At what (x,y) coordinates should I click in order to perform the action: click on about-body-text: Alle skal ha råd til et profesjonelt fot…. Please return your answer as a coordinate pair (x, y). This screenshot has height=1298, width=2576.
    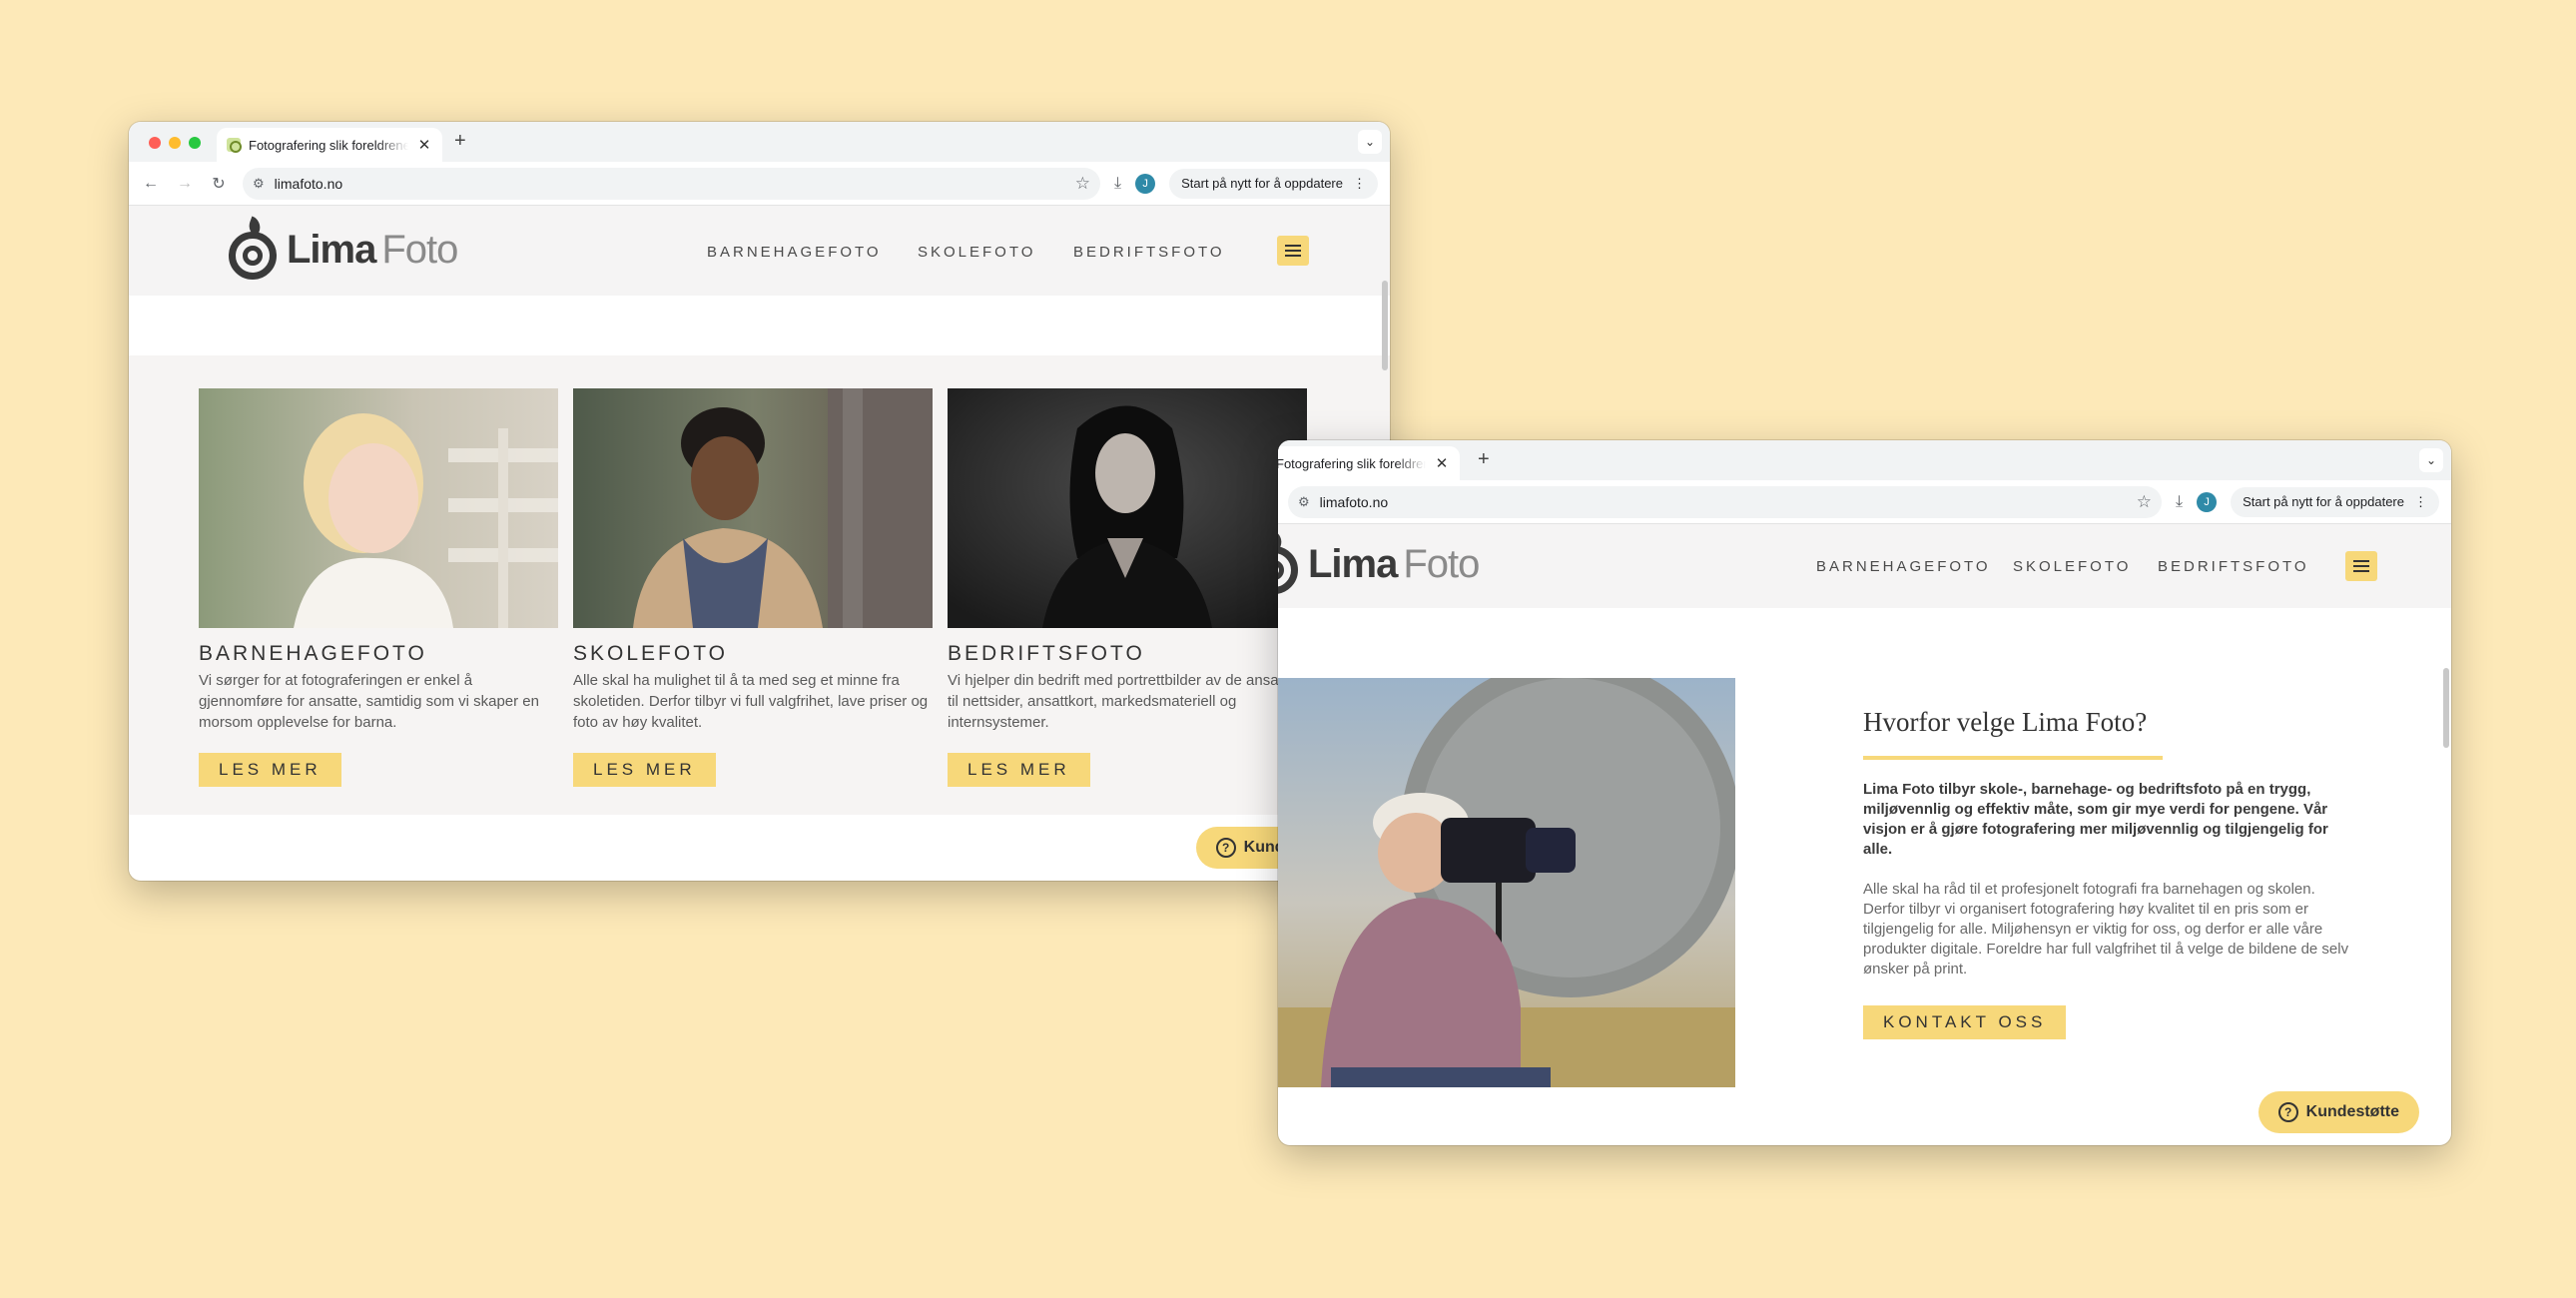
    Looking at the image, I should click on (2106, 929).